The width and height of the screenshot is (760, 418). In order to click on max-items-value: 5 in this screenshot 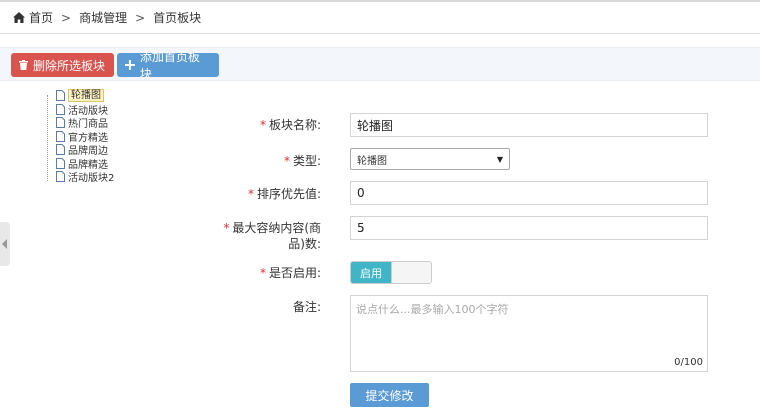, I will do `click(361, 228)`.